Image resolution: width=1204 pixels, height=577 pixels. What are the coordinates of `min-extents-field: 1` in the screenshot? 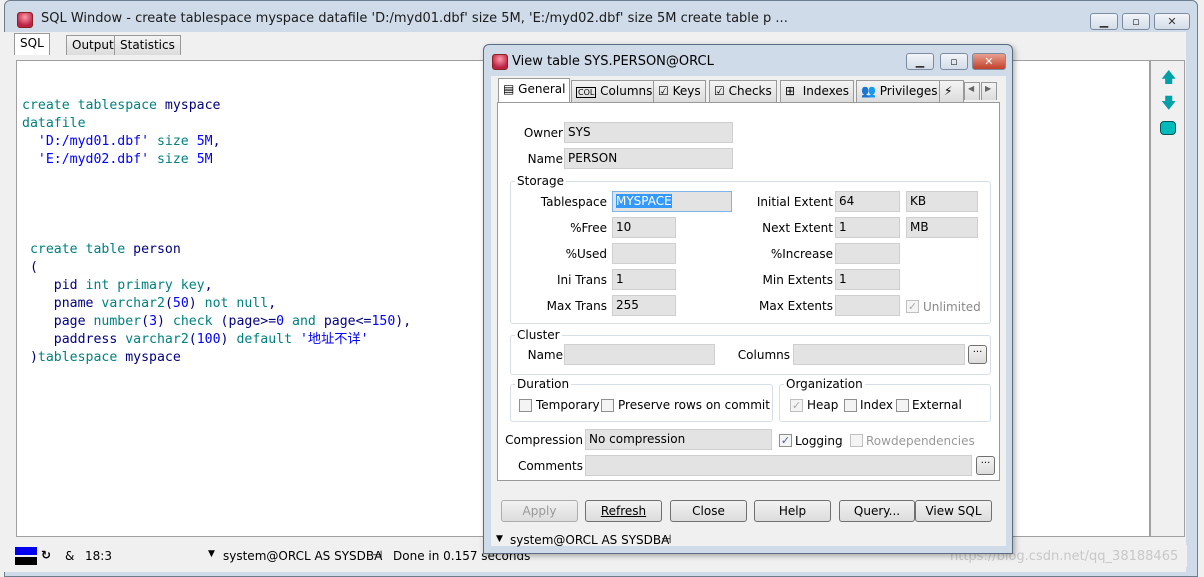 It's located at (867, 279).